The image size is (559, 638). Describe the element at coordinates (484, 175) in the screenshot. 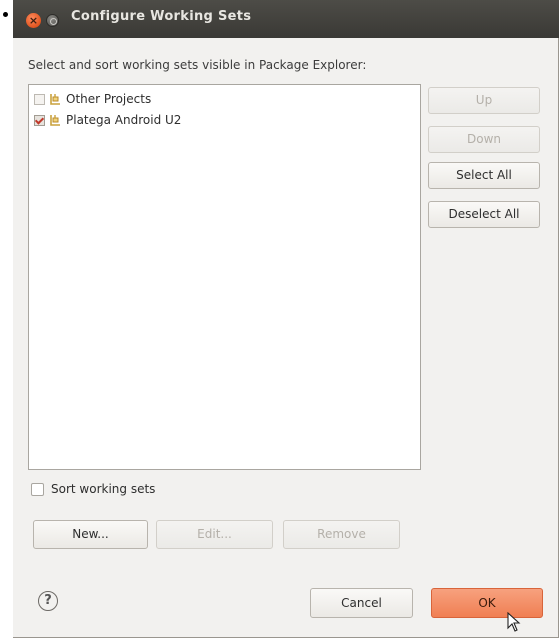

I see `select-all-button: Select All` at that location.